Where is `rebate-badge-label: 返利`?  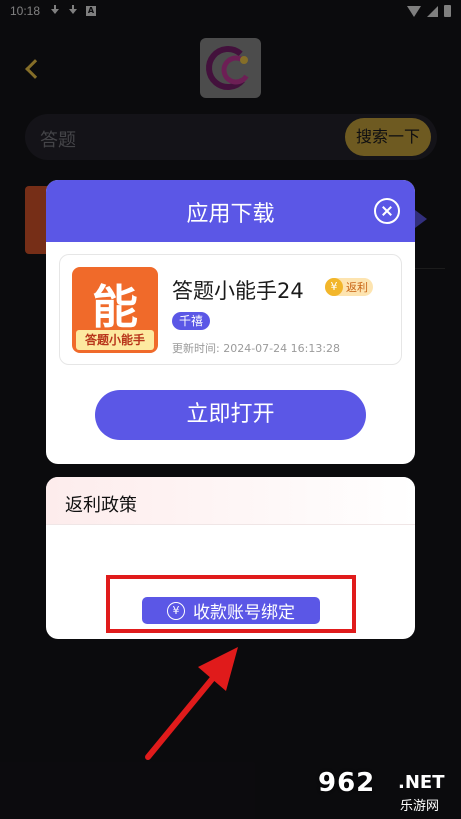
rebate-badge-label: 返利 is located at coordinates (357, 287).